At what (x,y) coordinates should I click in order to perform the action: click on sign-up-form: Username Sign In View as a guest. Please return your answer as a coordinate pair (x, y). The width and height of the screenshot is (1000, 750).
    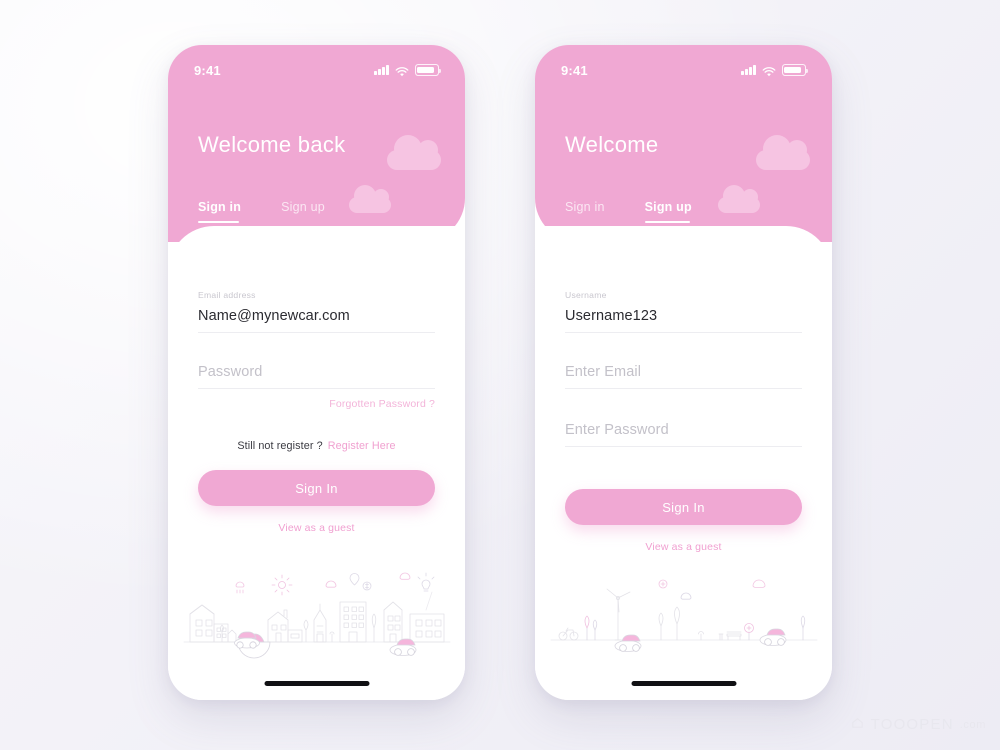
    Looking at the image, I should click on (683, 421).